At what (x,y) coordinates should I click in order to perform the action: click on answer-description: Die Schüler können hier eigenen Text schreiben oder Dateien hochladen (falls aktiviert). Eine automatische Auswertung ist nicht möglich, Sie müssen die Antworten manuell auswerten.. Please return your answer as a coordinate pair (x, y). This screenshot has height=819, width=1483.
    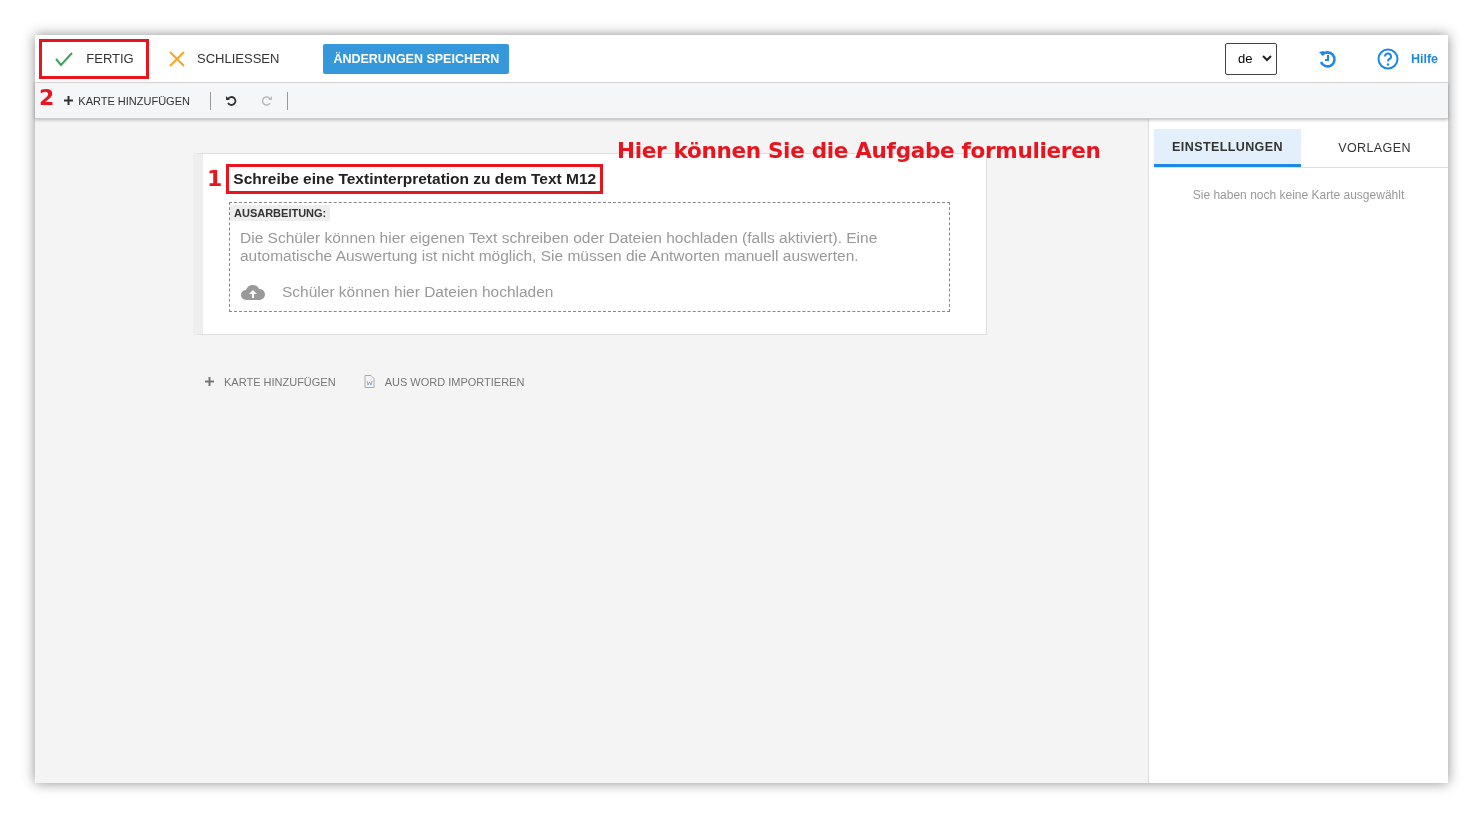
    Looking at the image, I should click on (559, 247).